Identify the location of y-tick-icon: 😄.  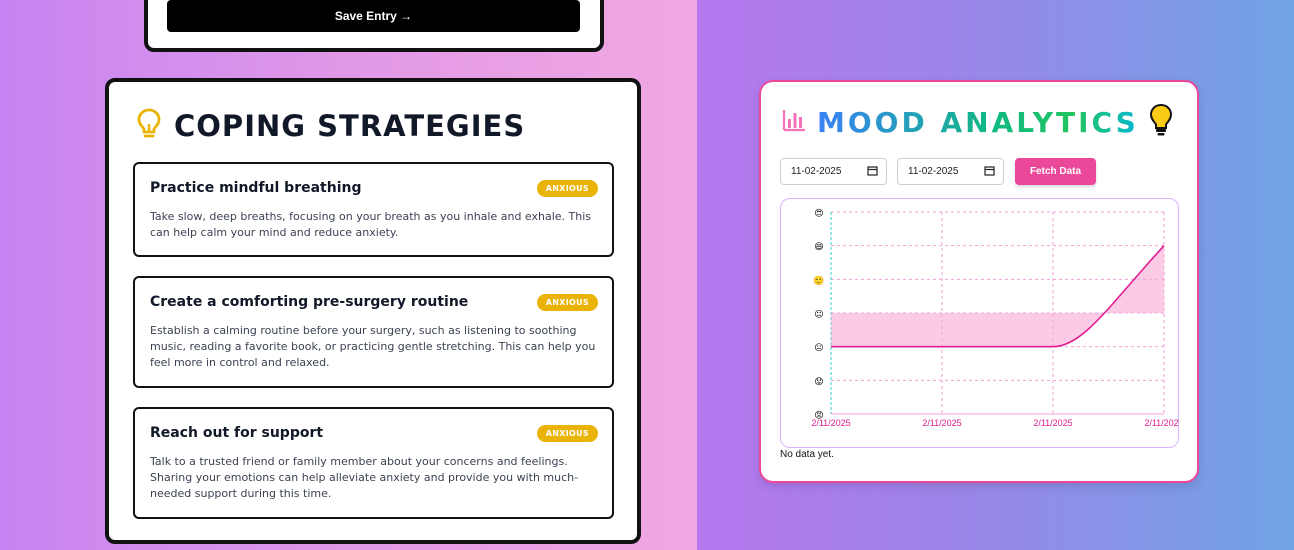
(818, 247).